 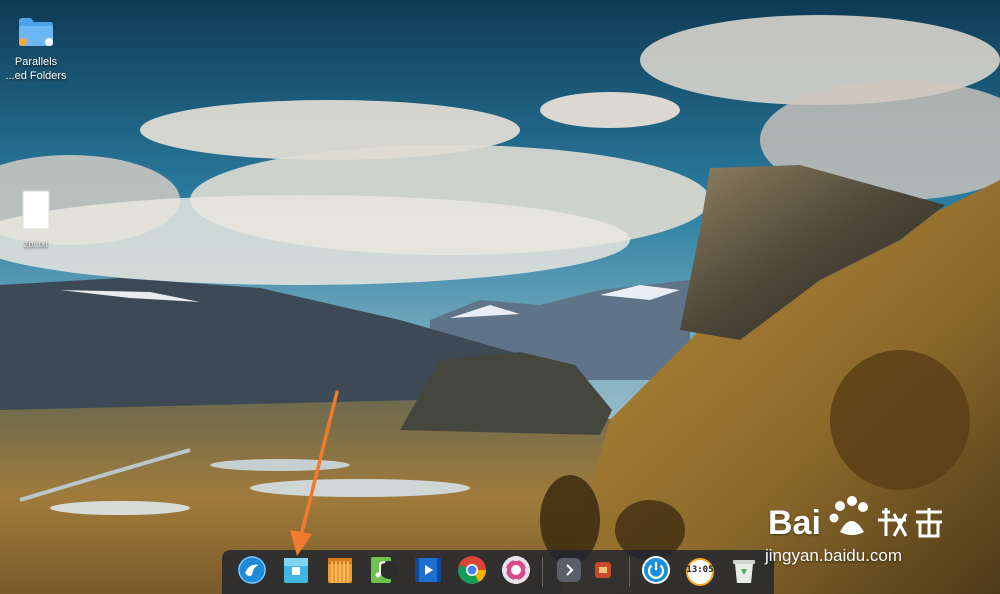 I want to click on dock-clock: 13:05, so click(x=700, y=572).